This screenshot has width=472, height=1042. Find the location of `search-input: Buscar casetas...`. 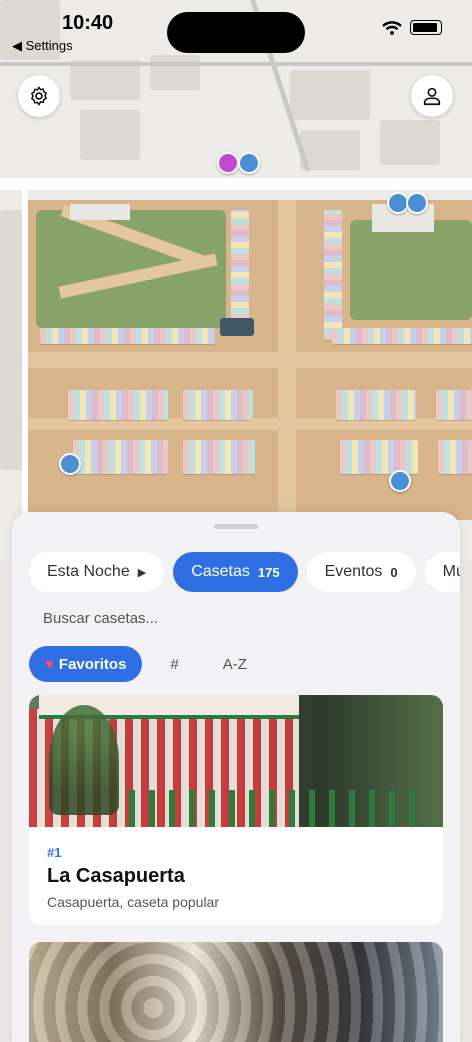

search-input: Buscar casetas... is located at coordinates (100, 618).